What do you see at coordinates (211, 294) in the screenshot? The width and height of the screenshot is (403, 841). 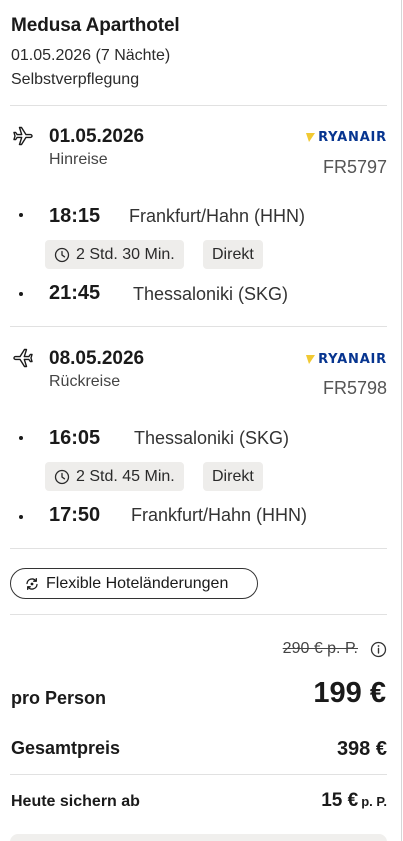 I see `outbound-arrival-place: Thessaloniki (SKG)` at bounding box center [211, 294].